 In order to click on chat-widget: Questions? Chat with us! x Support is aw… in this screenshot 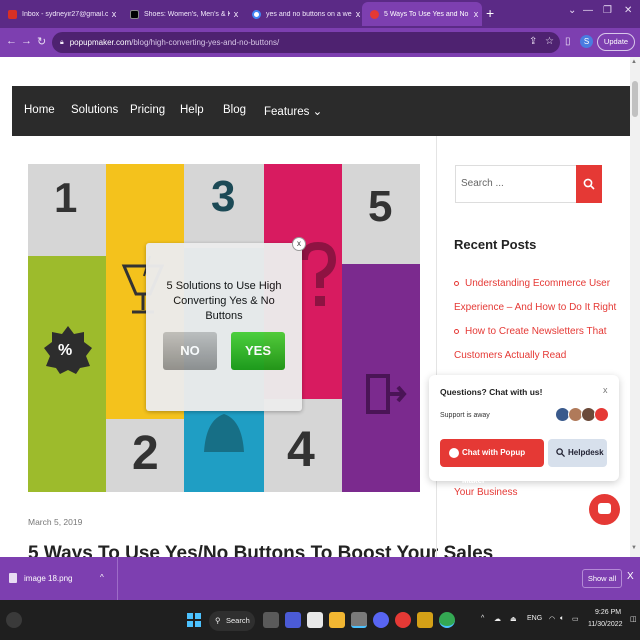, I will do `click(524, 430)`.